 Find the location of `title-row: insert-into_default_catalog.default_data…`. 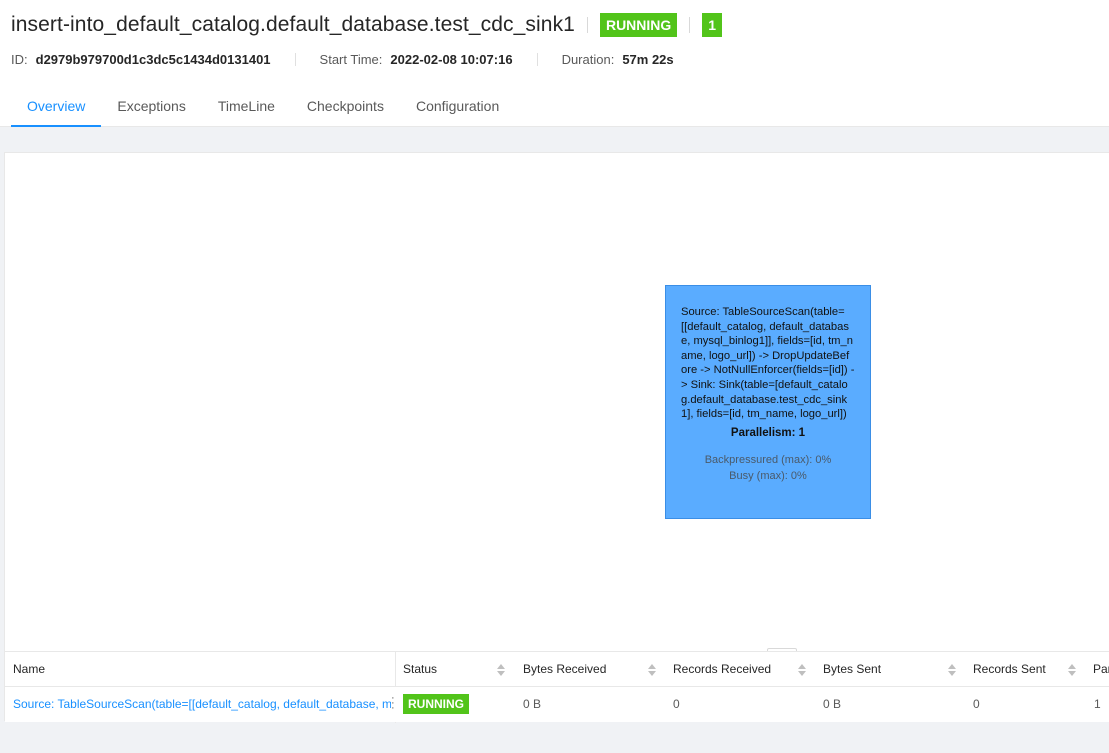

title-row: insert-into_default_catalog.default_data… is located at coordinates (367, 25).